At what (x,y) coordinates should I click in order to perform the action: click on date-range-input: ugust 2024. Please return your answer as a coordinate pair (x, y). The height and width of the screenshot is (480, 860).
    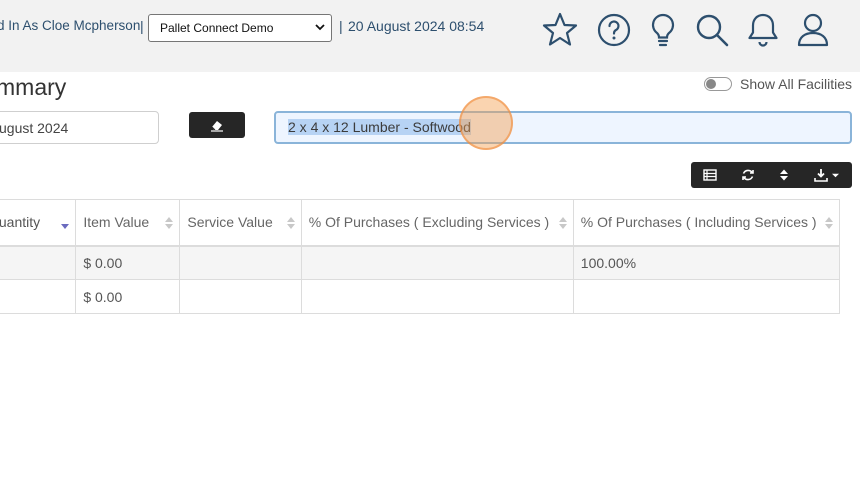
    Looking at the image, I should click on (79, 127).